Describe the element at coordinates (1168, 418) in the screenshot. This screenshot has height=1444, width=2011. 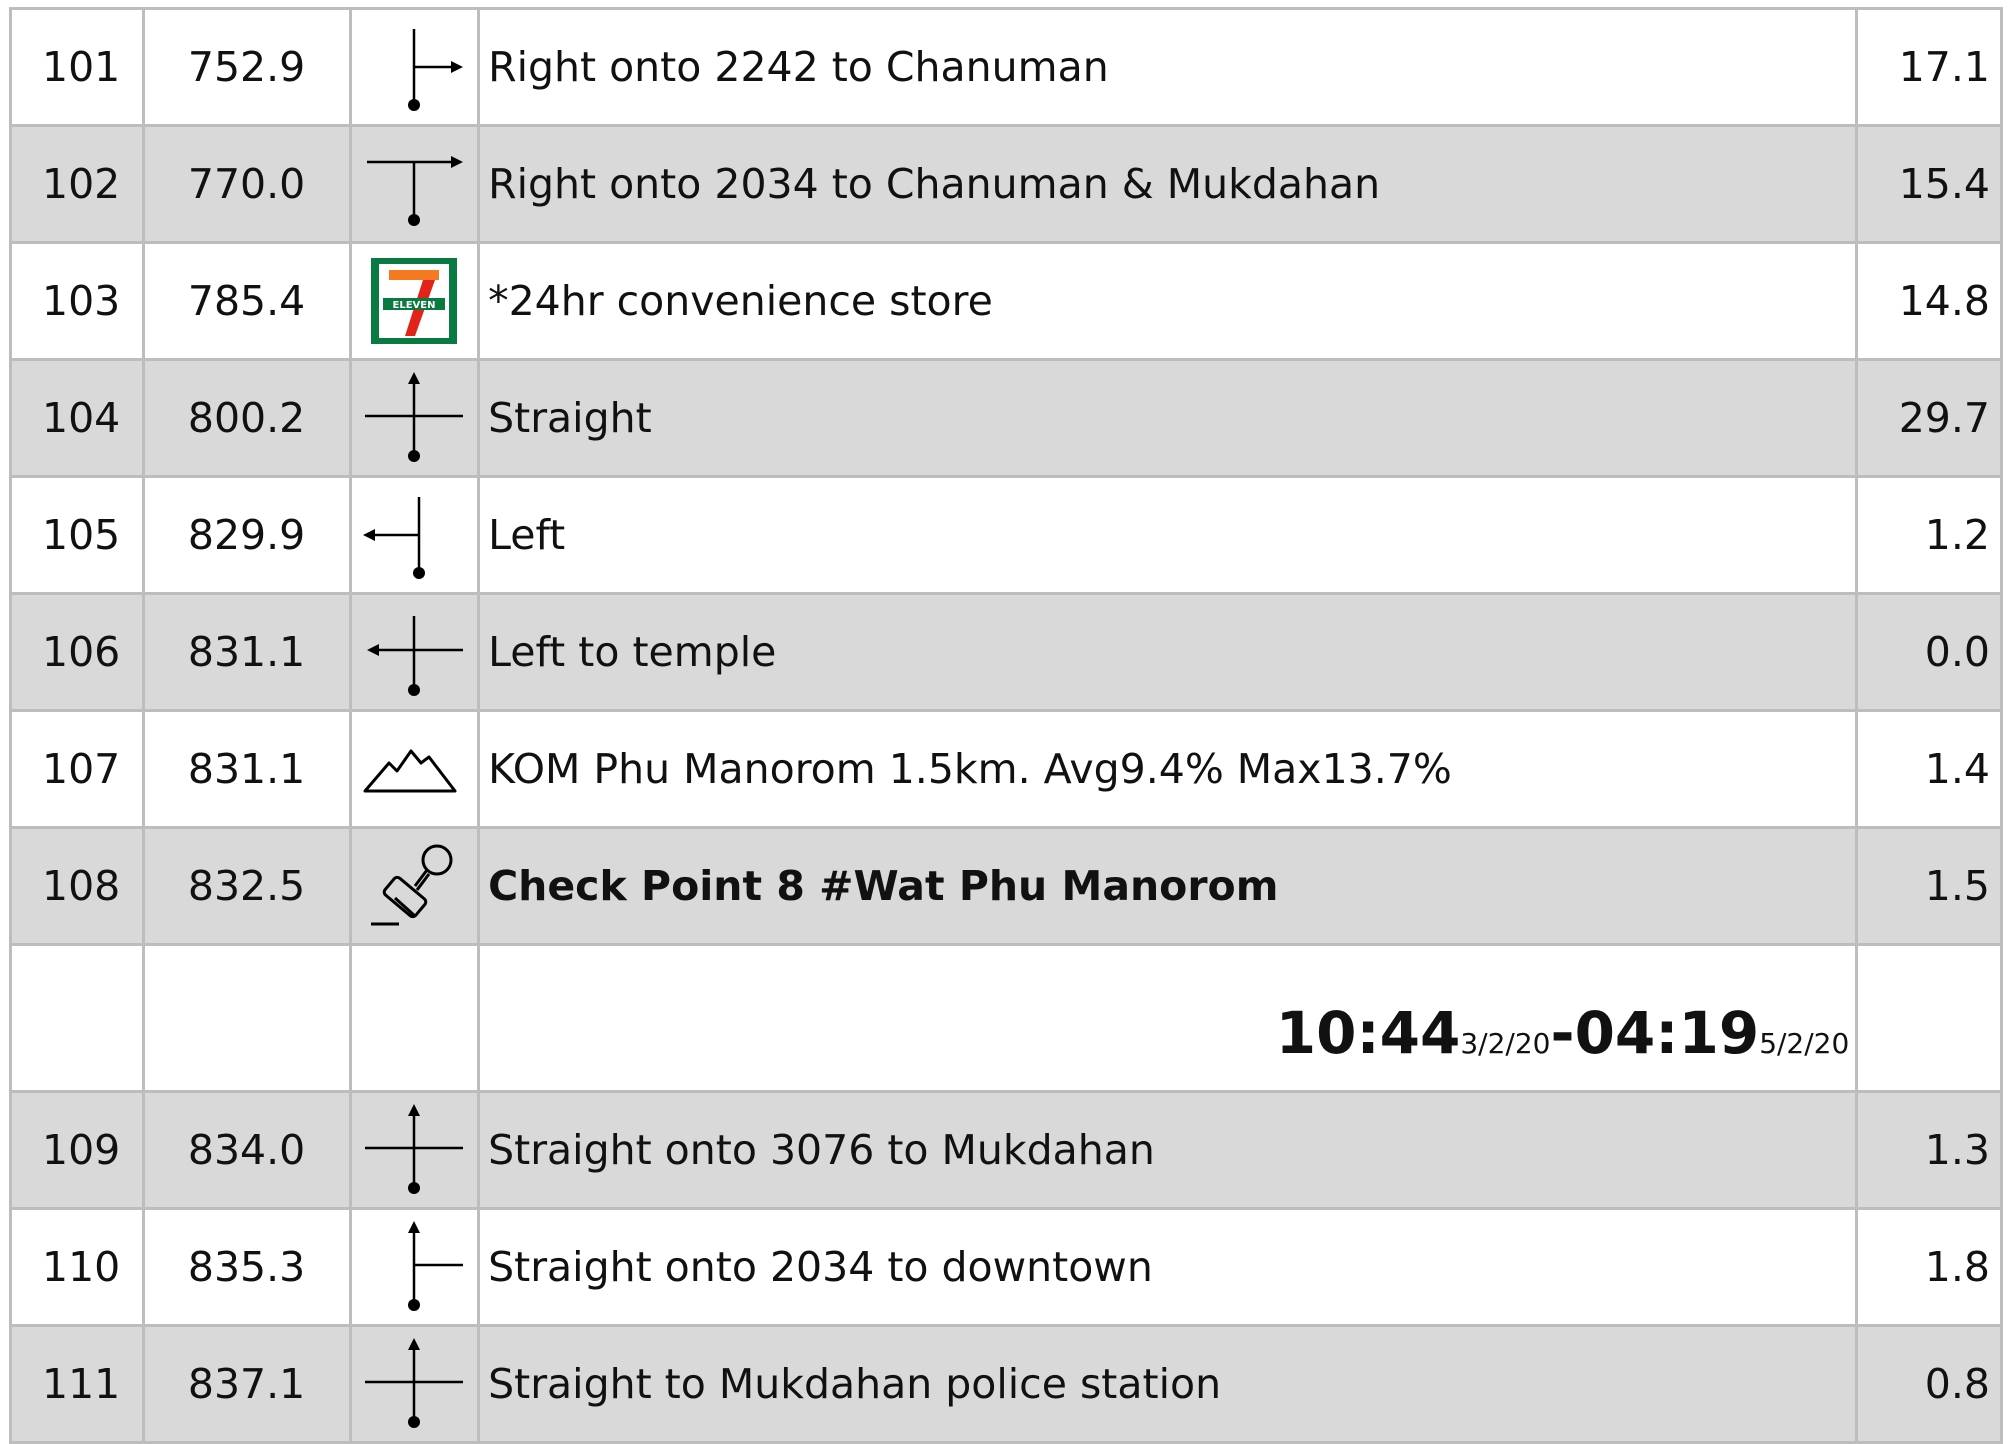
I see `cue-description: Straight` at that location.